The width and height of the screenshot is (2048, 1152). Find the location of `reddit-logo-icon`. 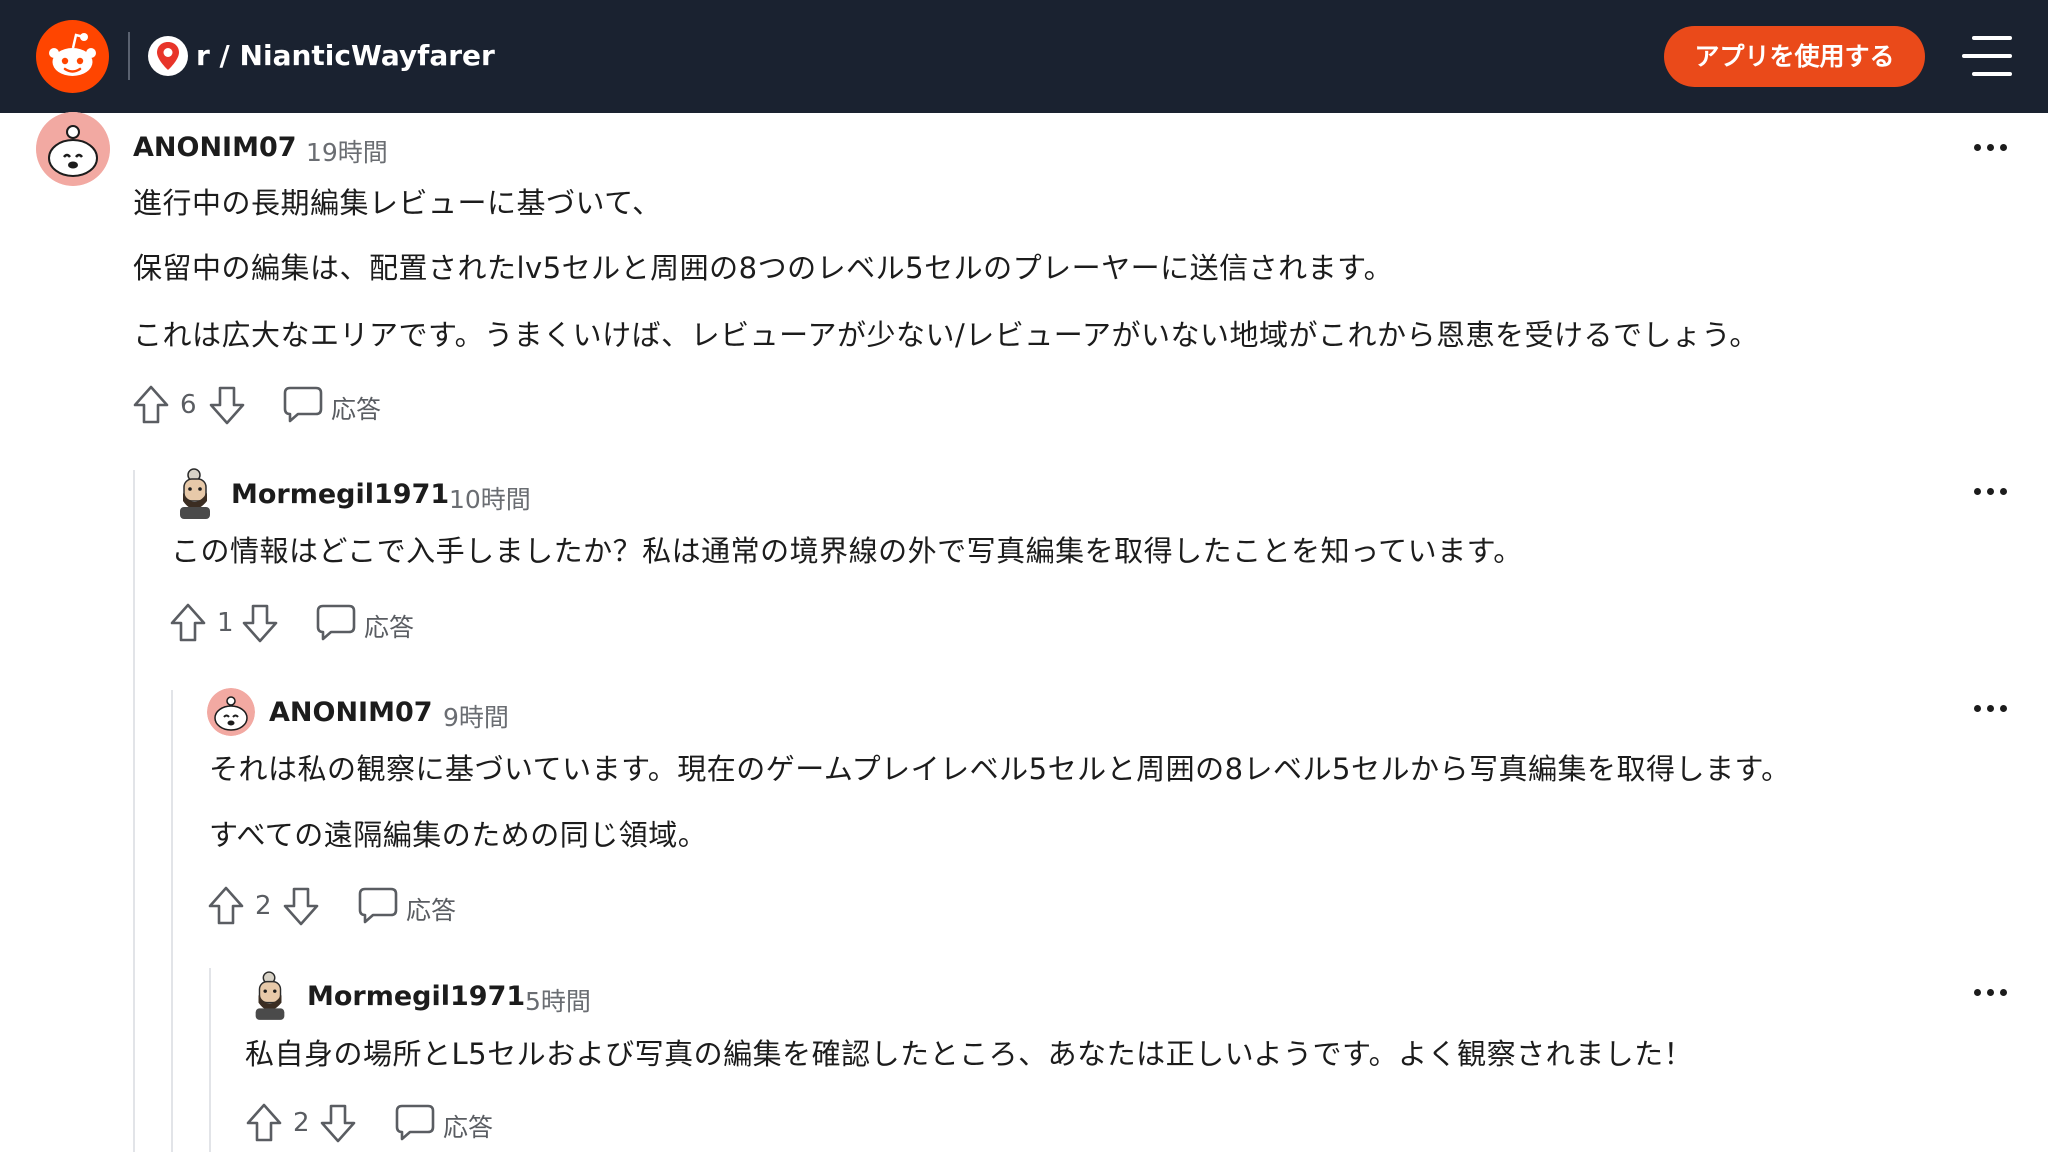

reddit-logo-icon is located at coordinates (72, 56).